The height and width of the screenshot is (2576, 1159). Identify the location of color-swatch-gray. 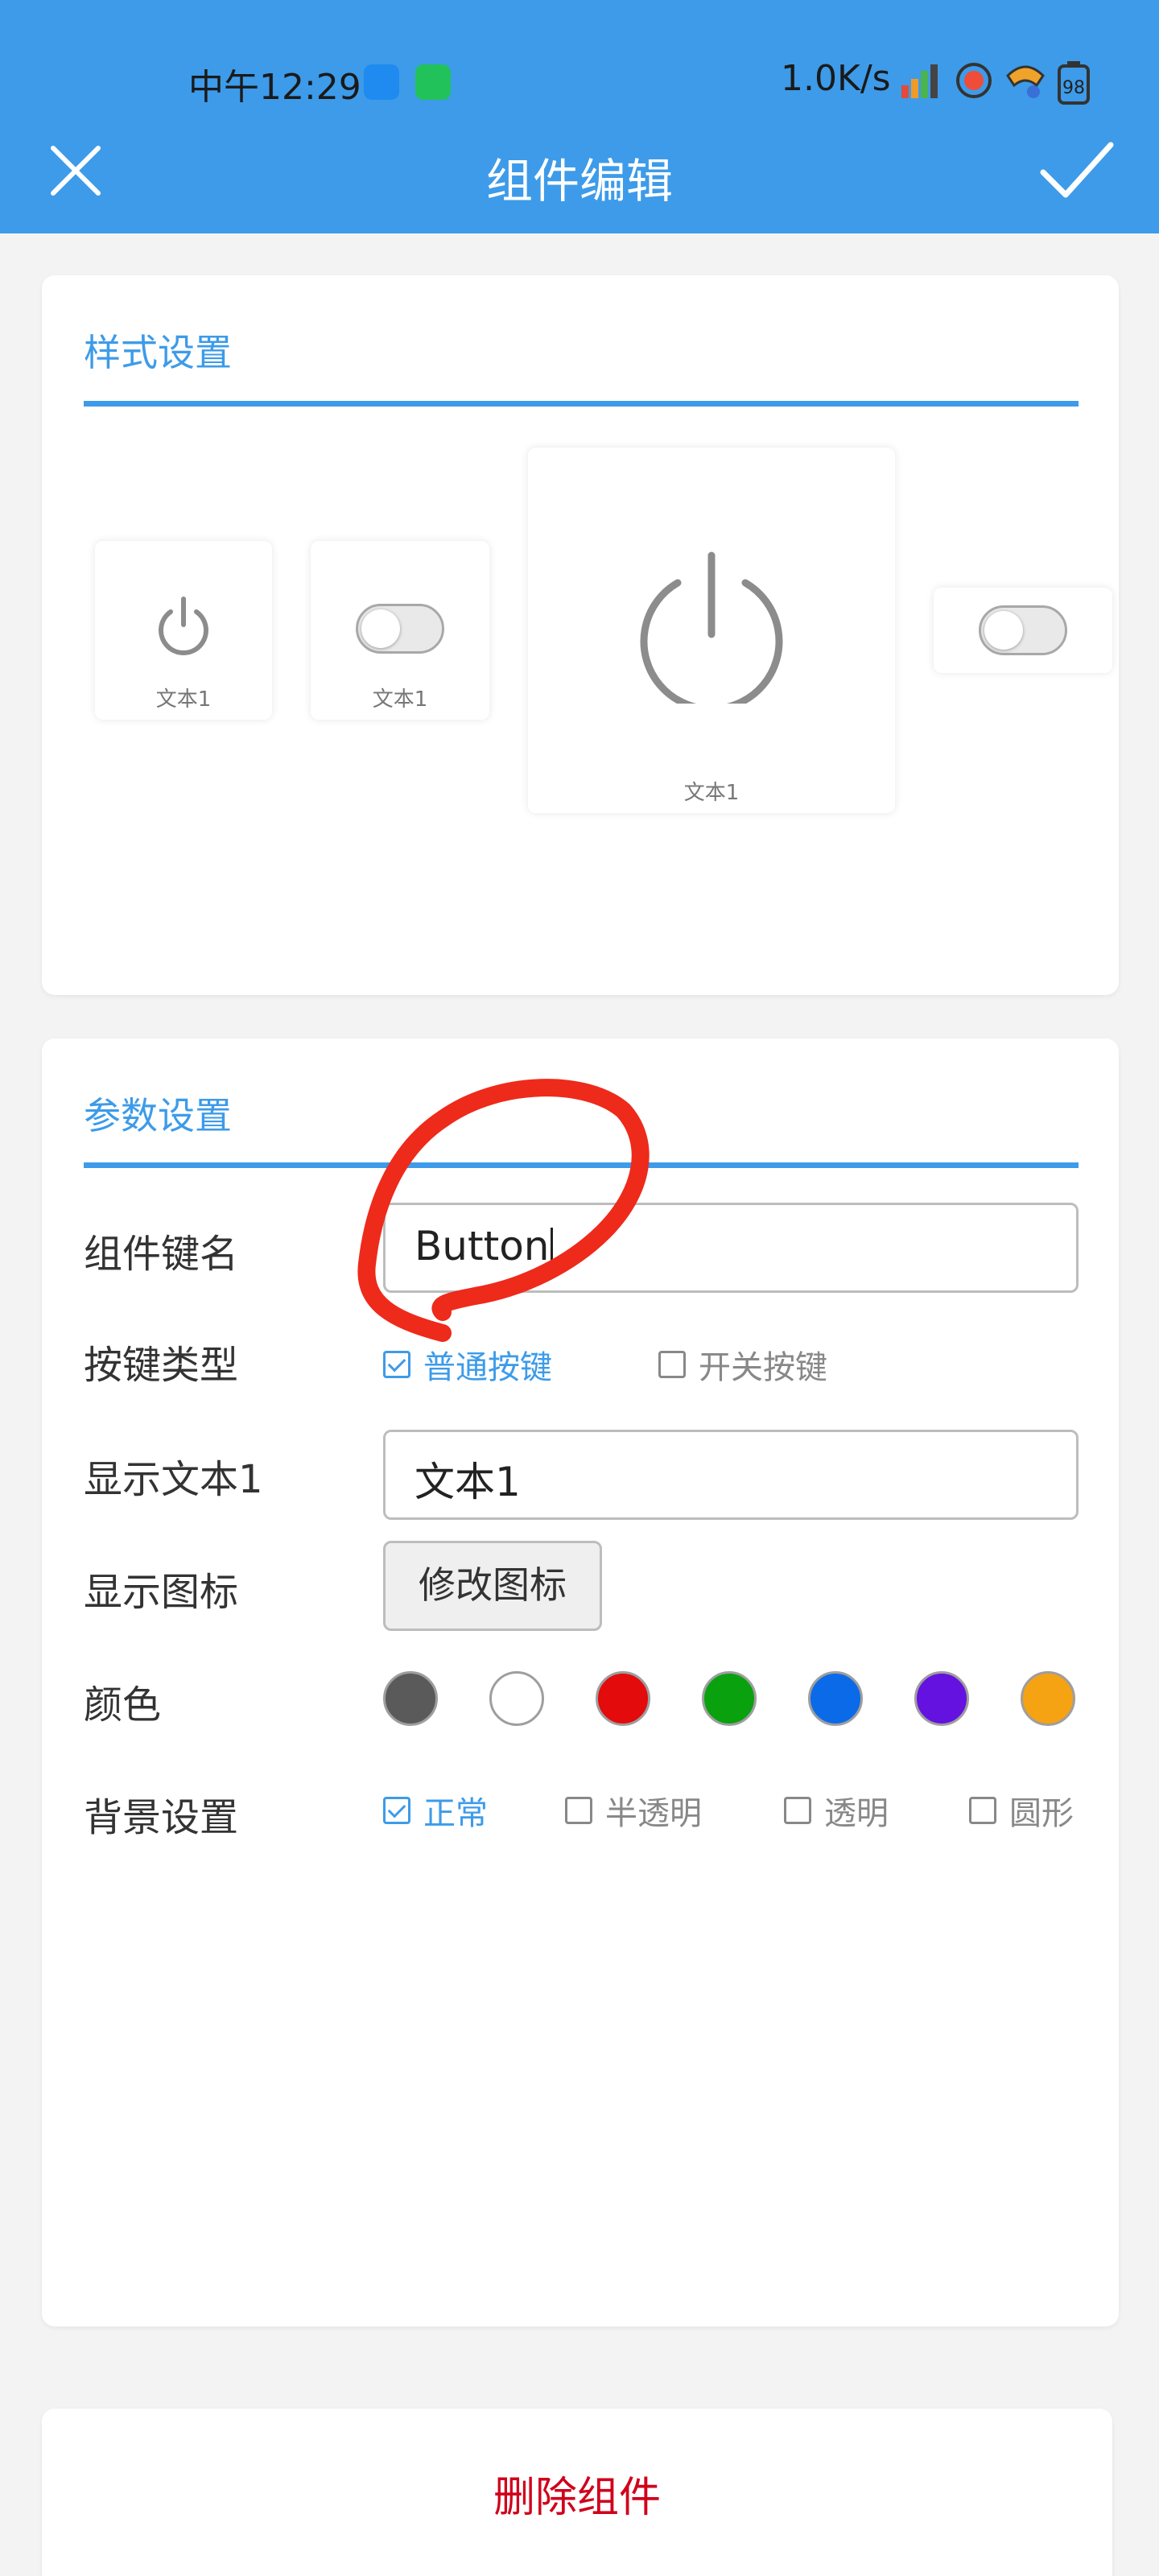
(410, 1698).